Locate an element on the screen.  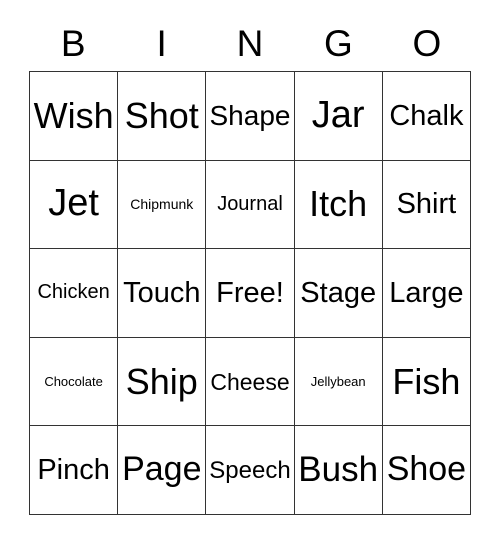
bingo-cell-label: Chocolate is located at coordinates (73, 381).